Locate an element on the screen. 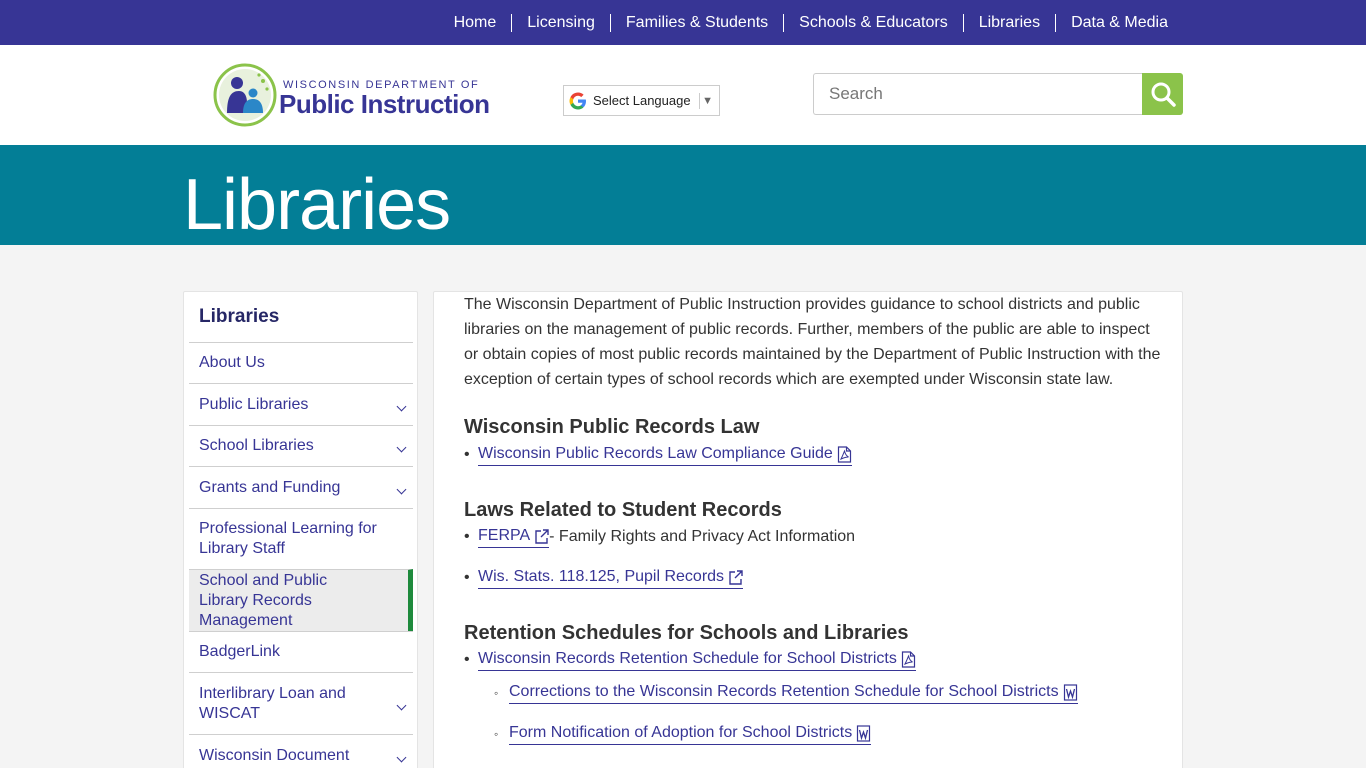  nav-families-students: Families & Students is located at coordinates (698, 22).